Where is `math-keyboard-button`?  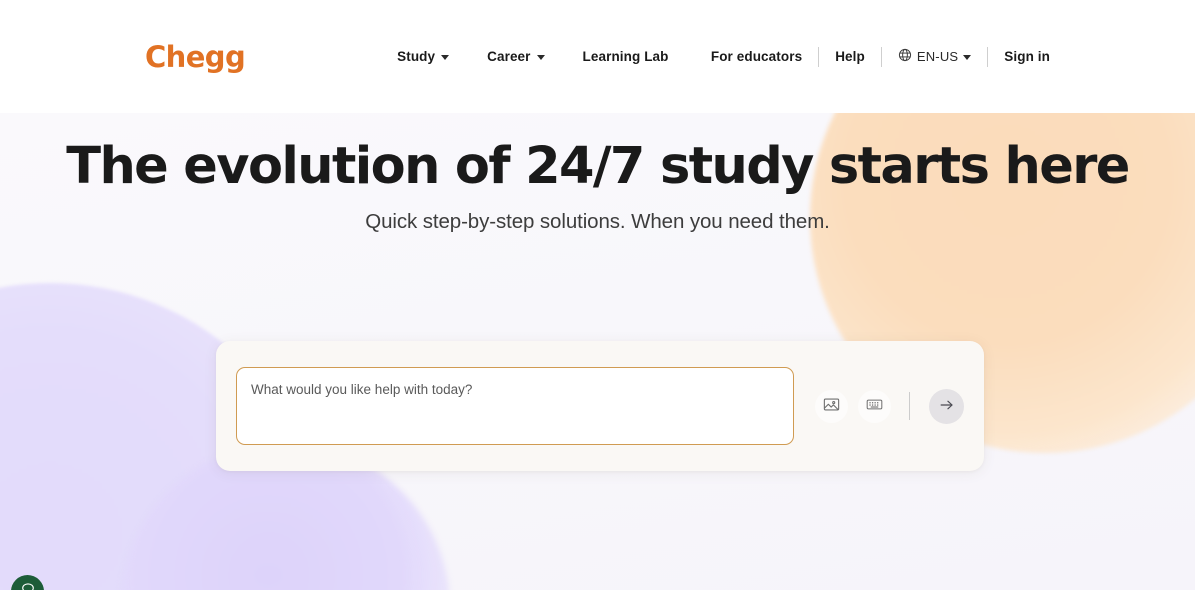
math-keyboard-button is located at coordinates (874, 406).